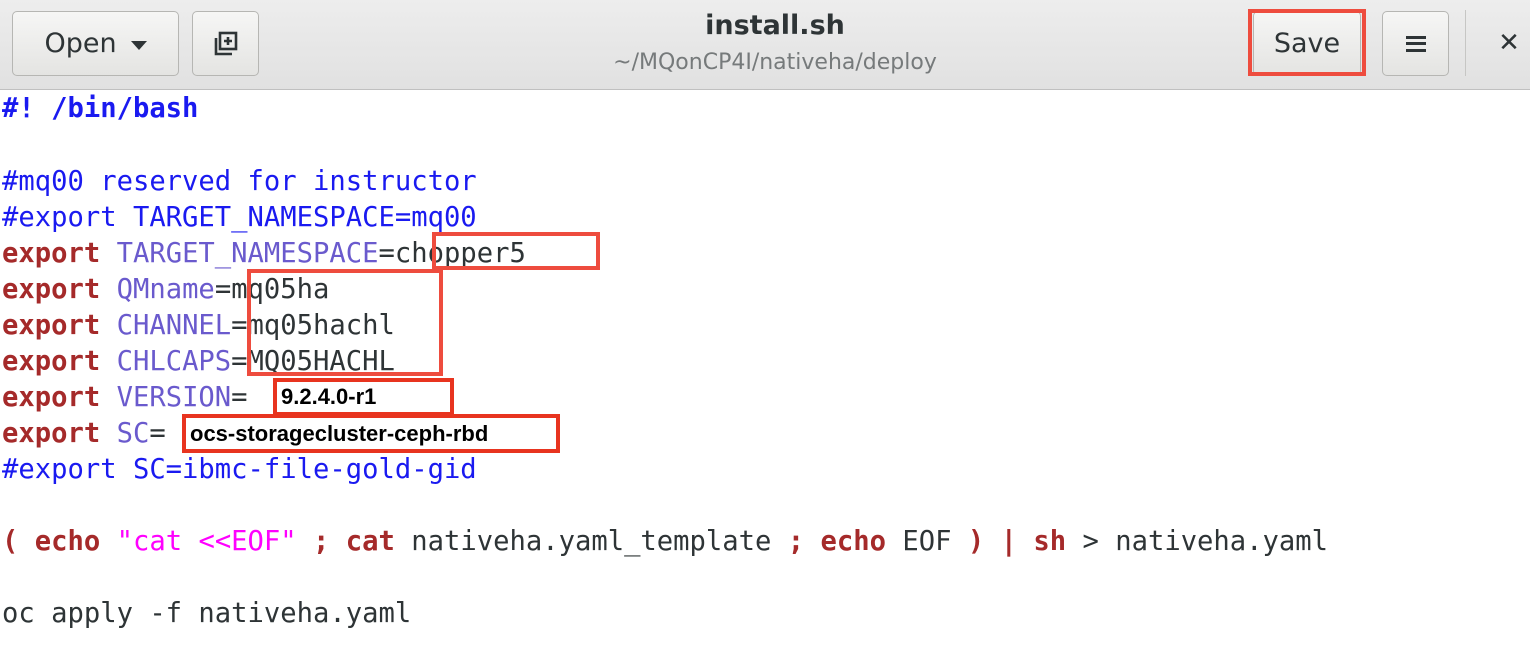 Image resolution: width=1530 pixels, height=662 pixels. Describe the element at coordinates (370, 541) in the screenshot. I see `keyword-cat: cat` at that location.